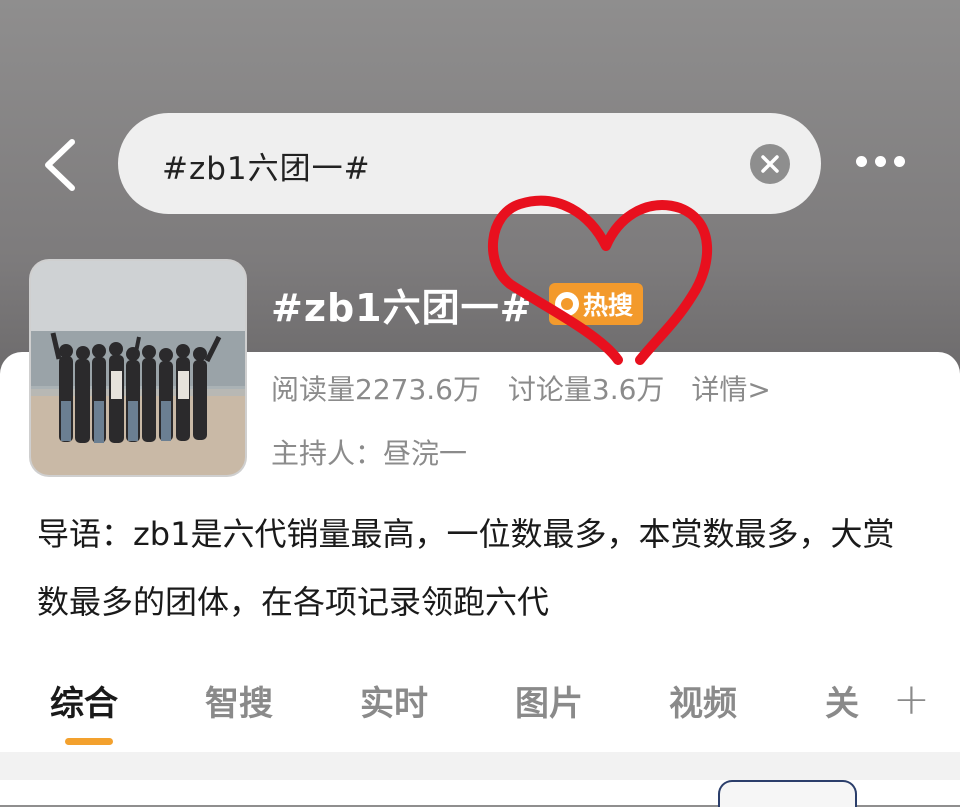 This screenshot has width=960, height=807. I want to click on heart-annotation-icon, so click(600, 280).